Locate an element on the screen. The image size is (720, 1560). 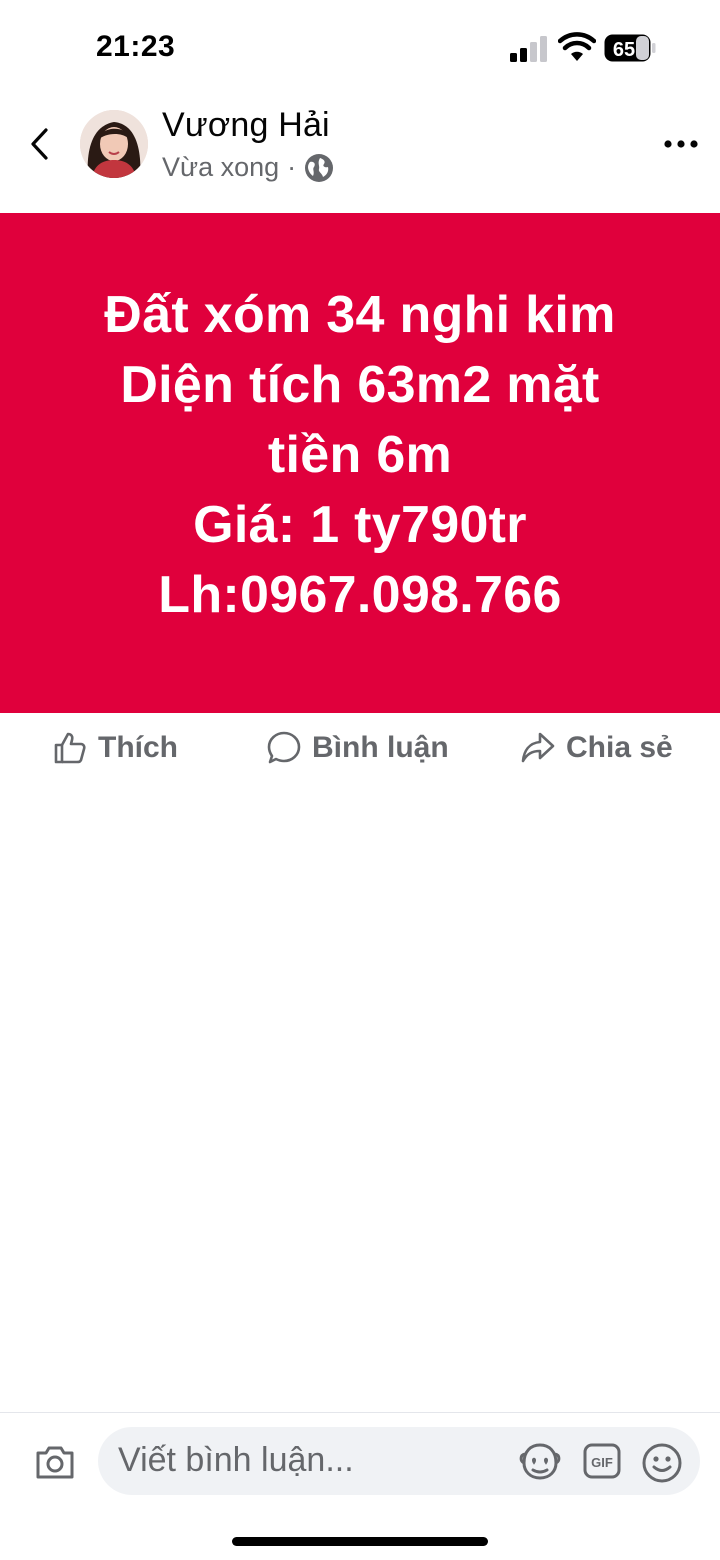
share-arrow-icon is located at coordinates (538, 747).